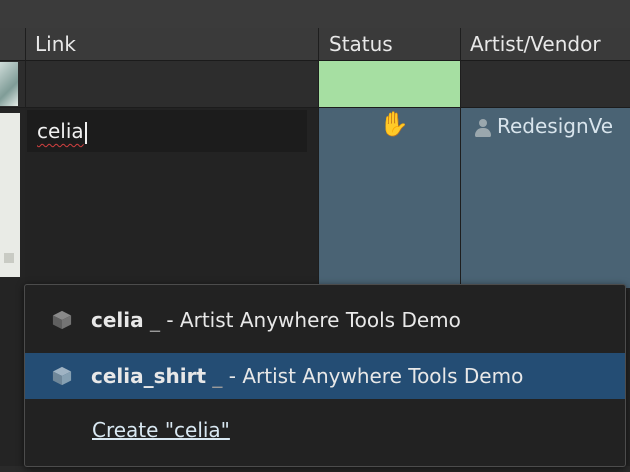 The width and height of the screenshot is (630, 472). I want to click on status-cell, so click(389, 84).